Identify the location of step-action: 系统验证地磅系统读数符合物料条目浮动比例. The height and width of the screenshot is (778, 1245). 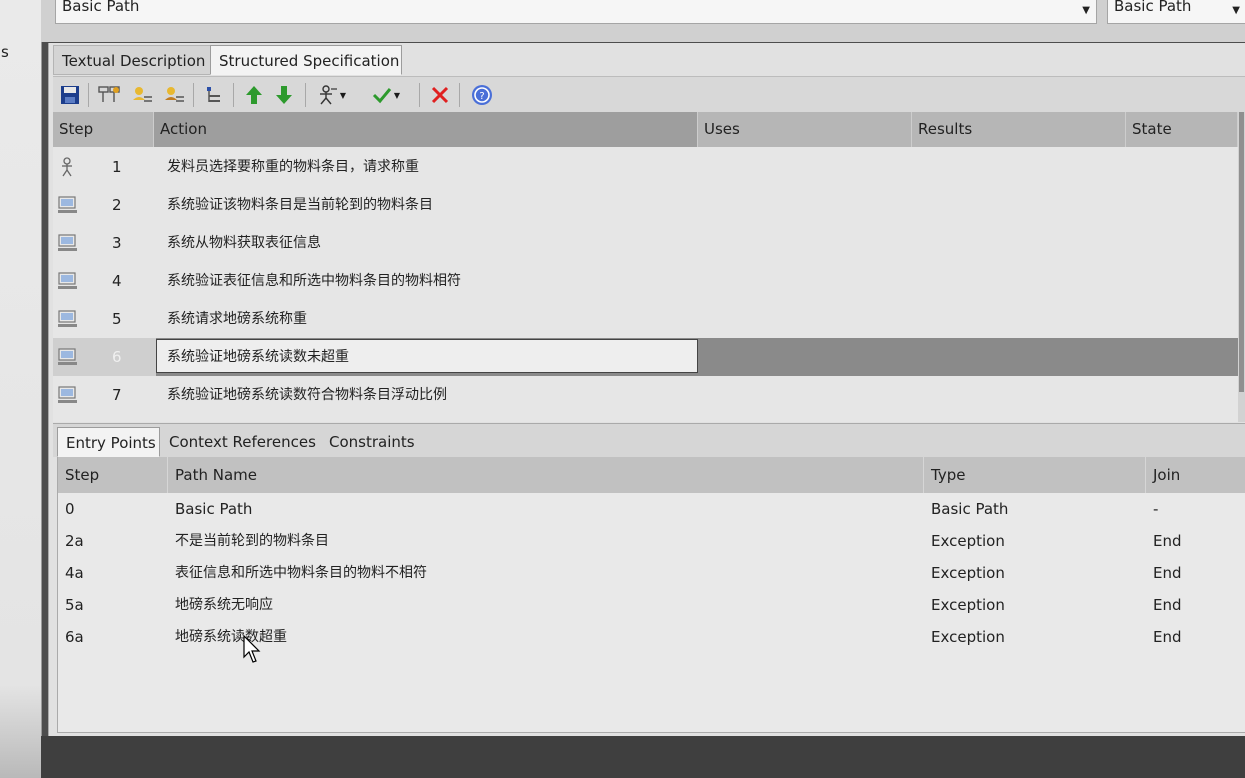
(307, 395).